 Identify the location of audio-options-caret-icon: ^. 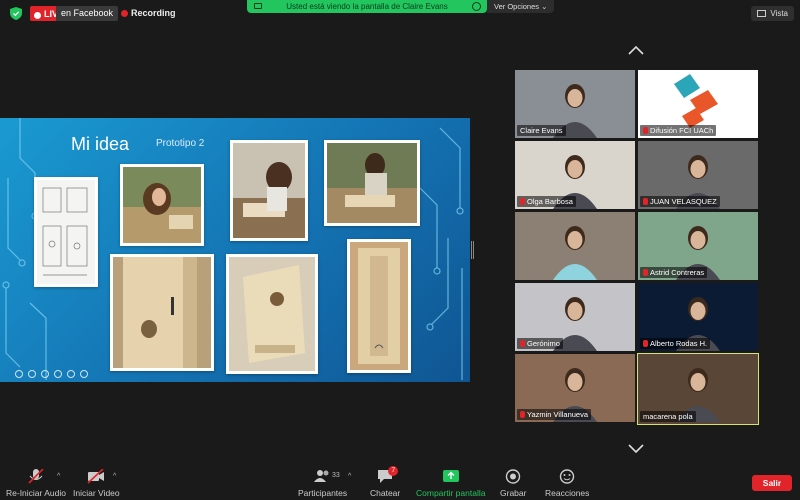
(58, 476).